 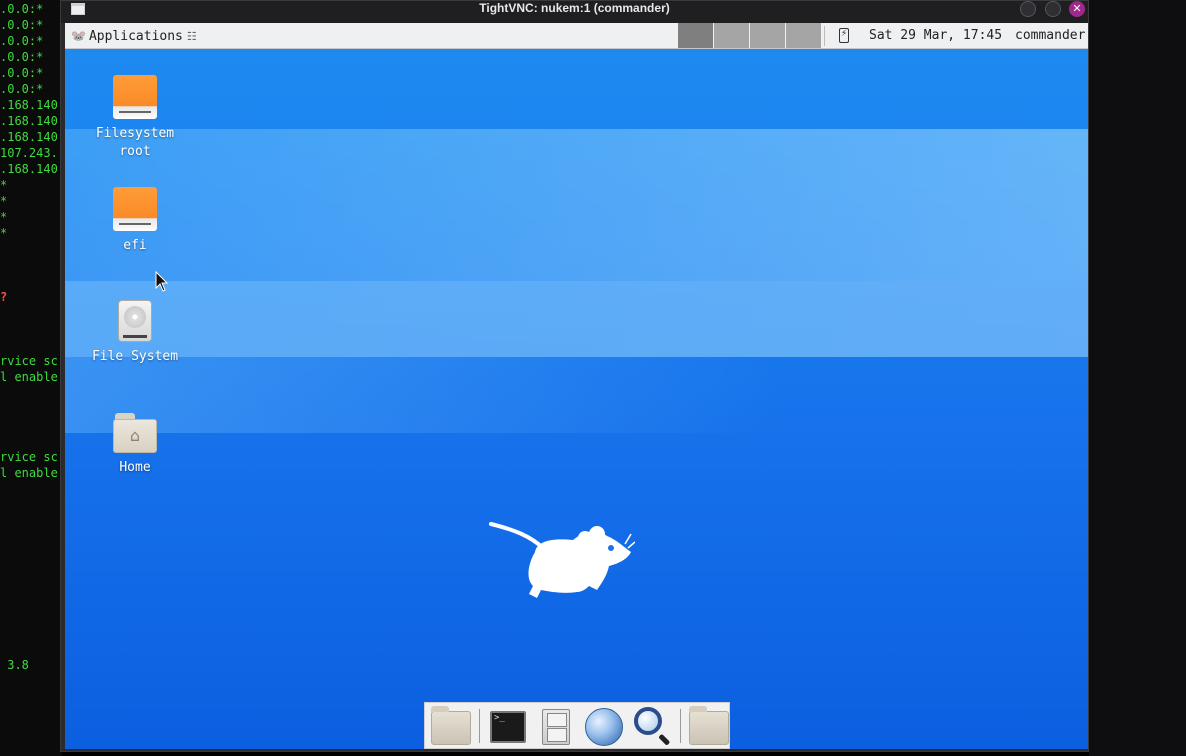 I want to click on mouse-cursor-icon, so click(x=162, y=281).